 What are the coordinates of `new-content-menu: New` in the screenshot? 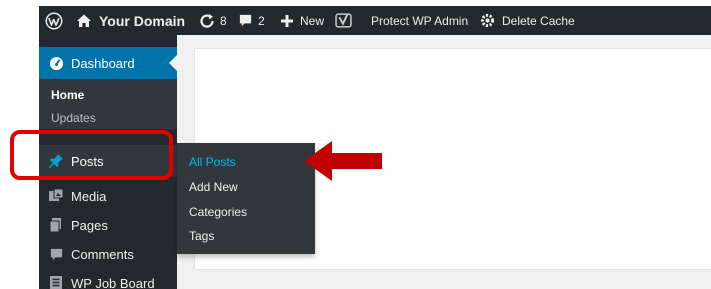 It's located at (302, 20).